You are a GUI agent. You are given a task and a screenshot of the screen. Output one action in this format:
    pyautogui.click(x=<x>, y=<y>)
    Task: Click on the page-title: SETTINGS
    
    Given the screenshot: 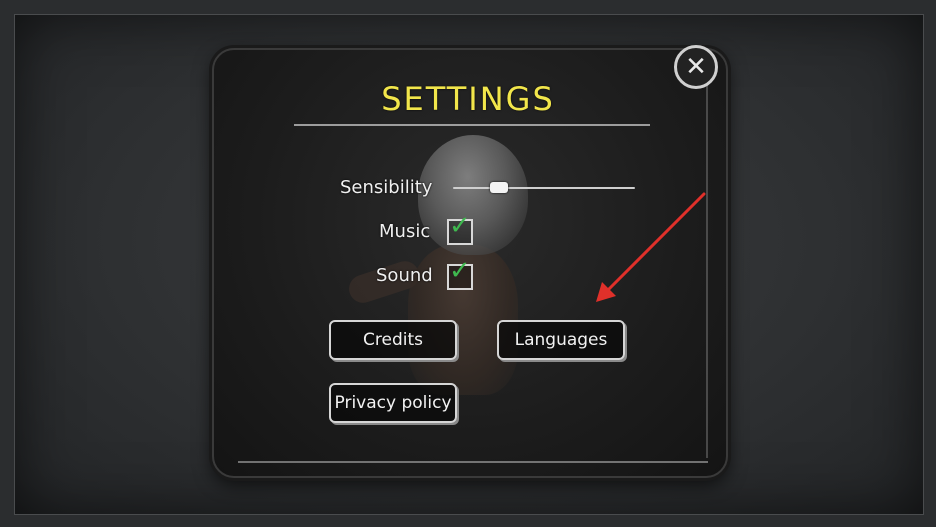 What is the action you would take?
    pyautogui.click(x=468, y=99)
    